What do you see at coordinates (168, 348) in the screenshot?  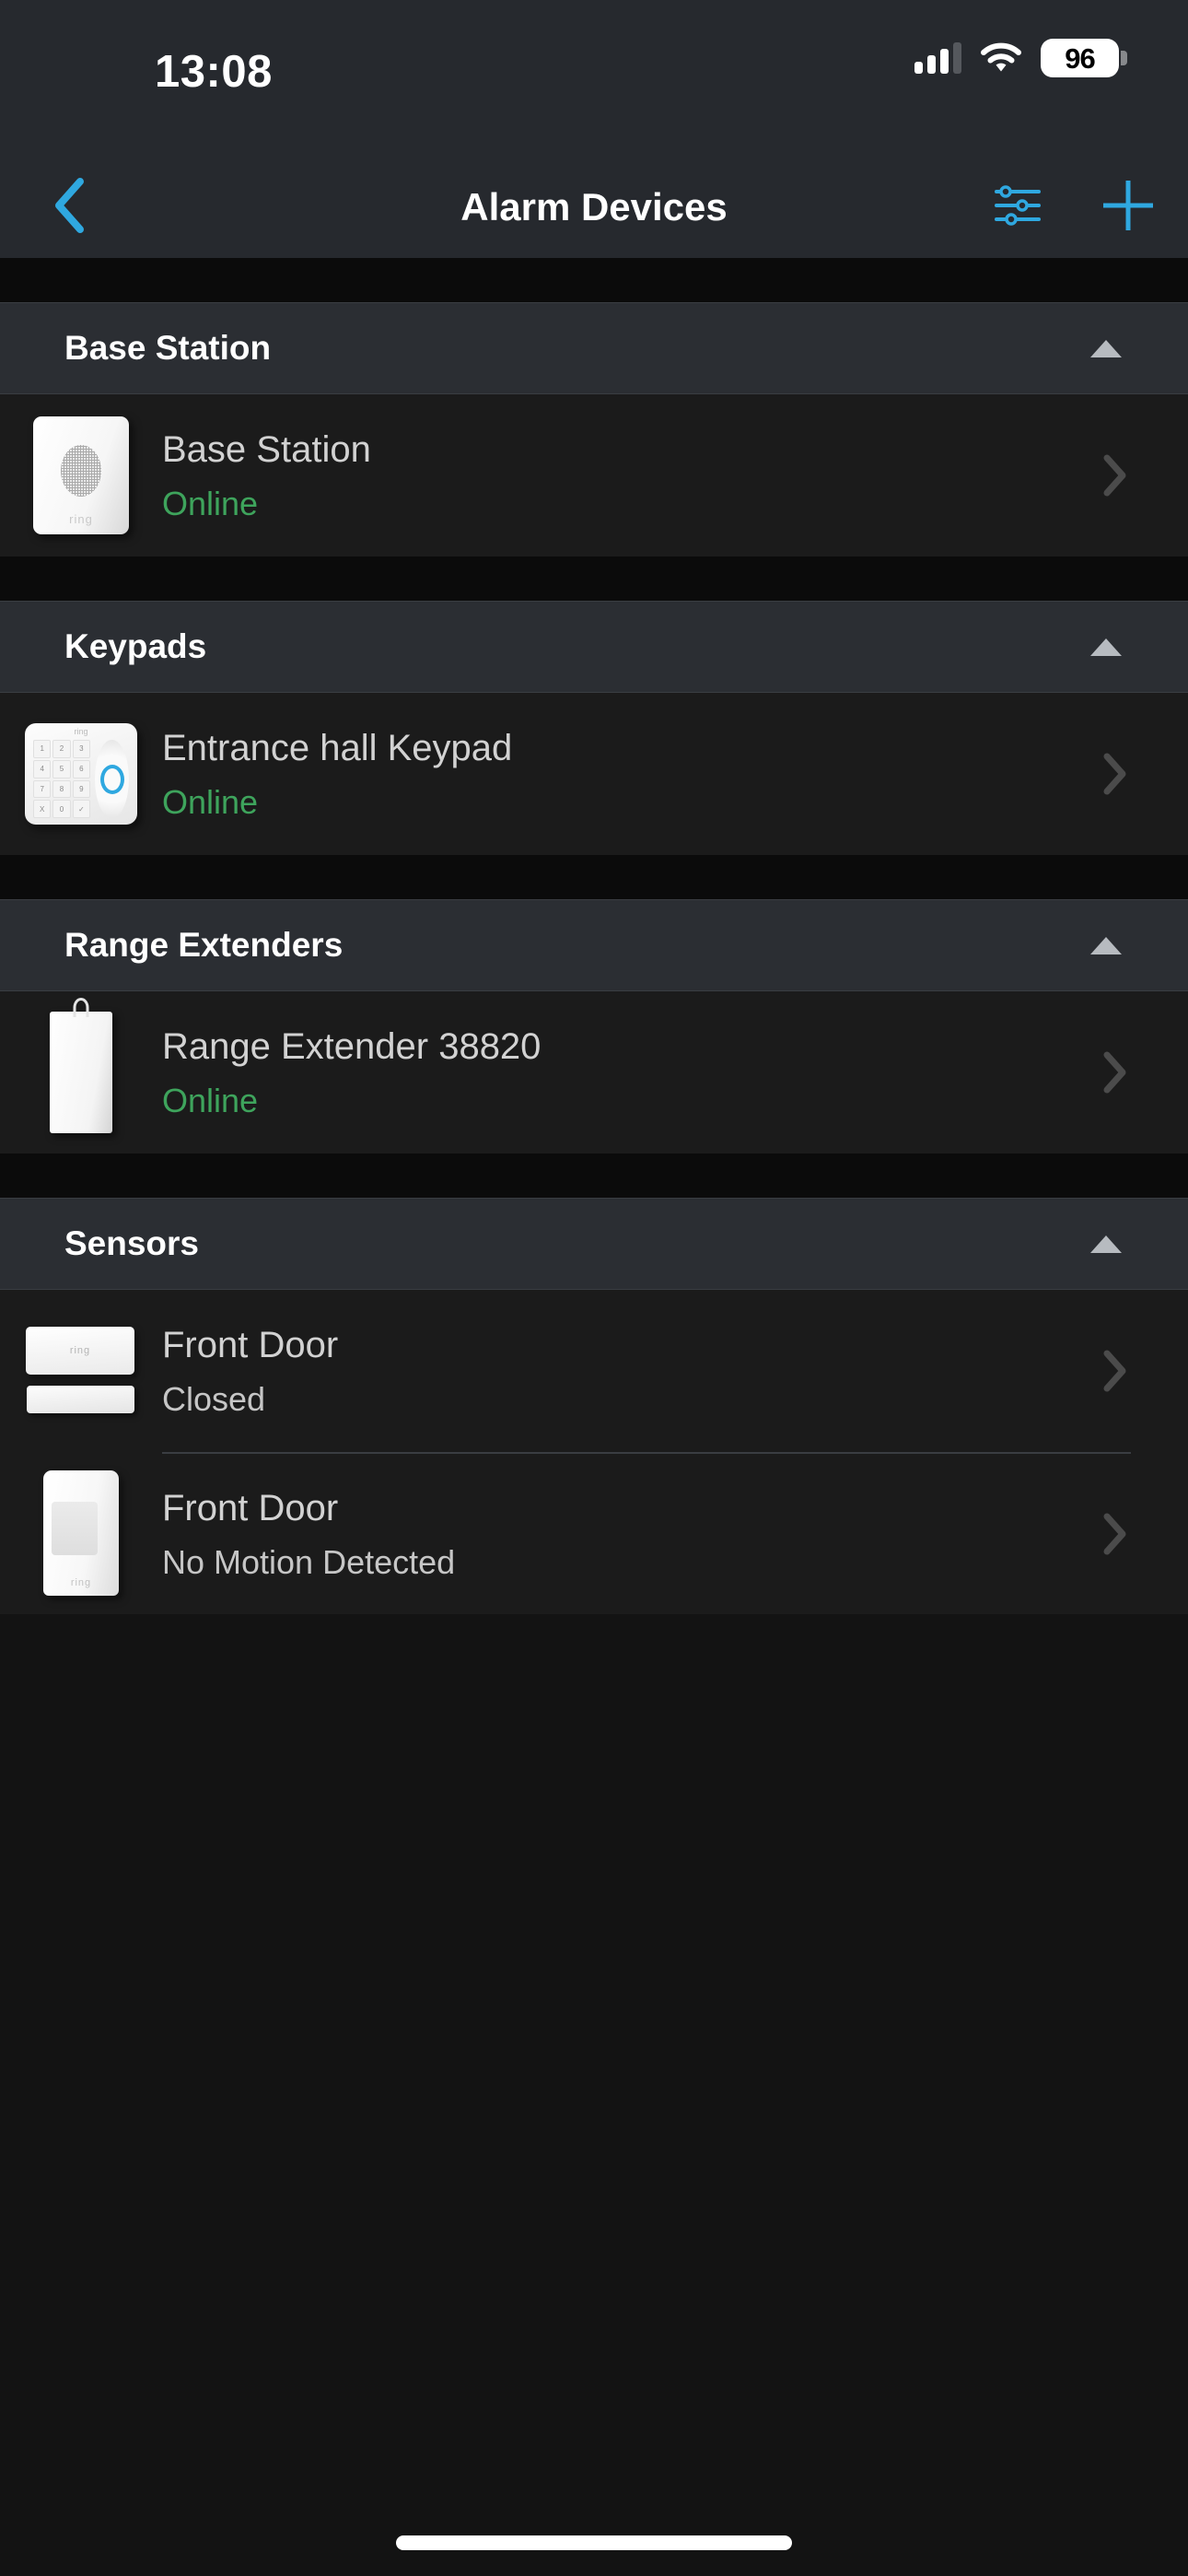 I see `section-title: Base Station` at bounding box center [168, 348].